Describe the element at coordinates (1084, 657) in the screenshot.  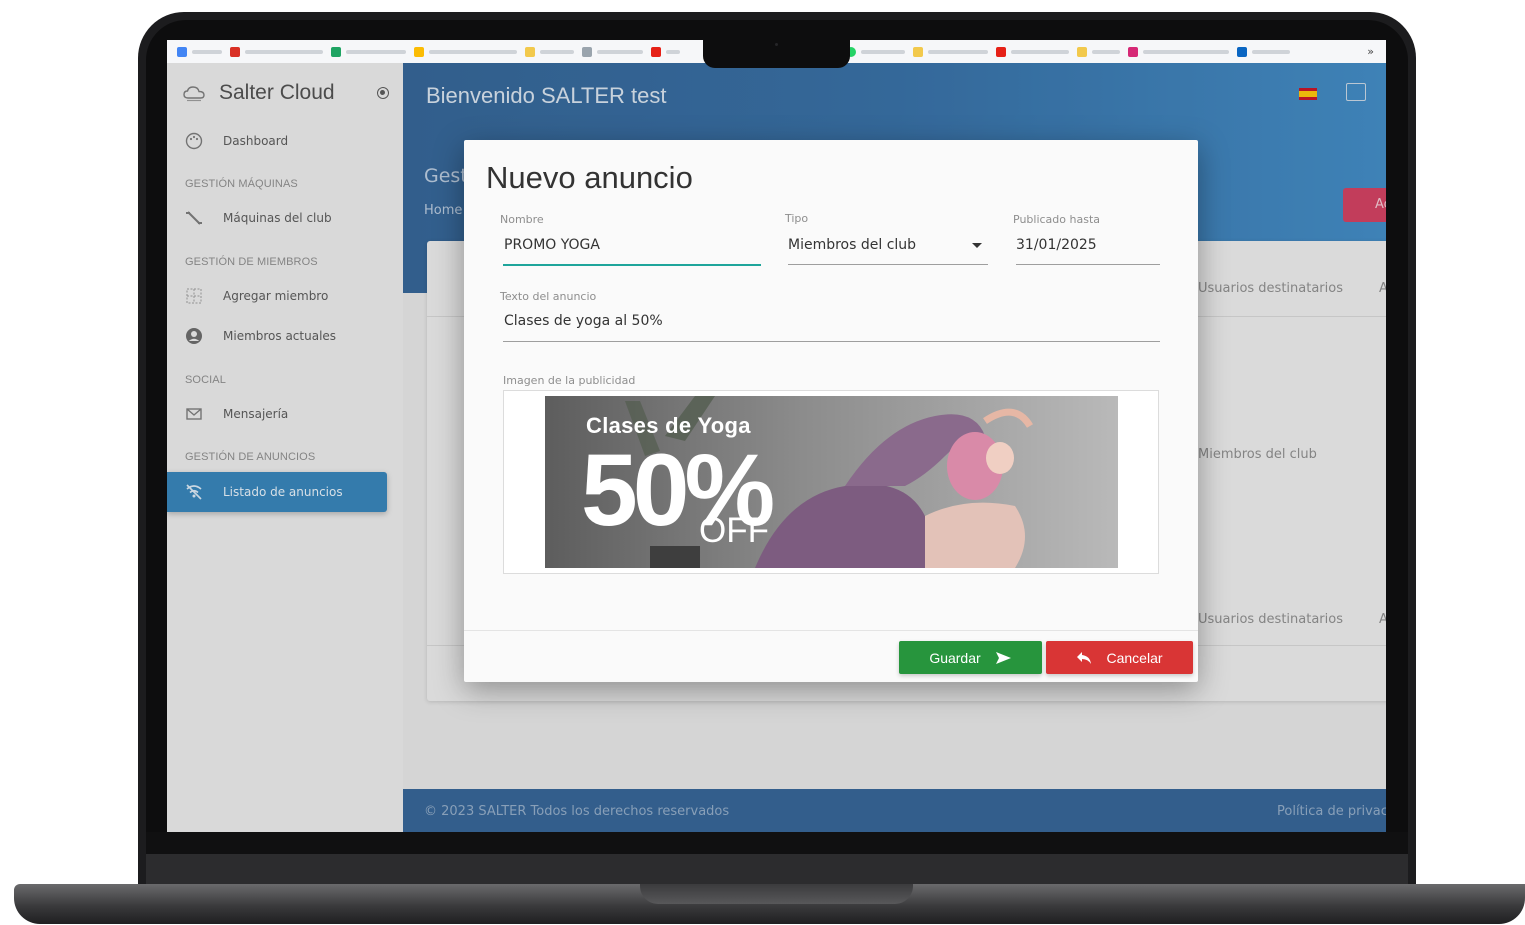
I see `reply-icon` at that location.